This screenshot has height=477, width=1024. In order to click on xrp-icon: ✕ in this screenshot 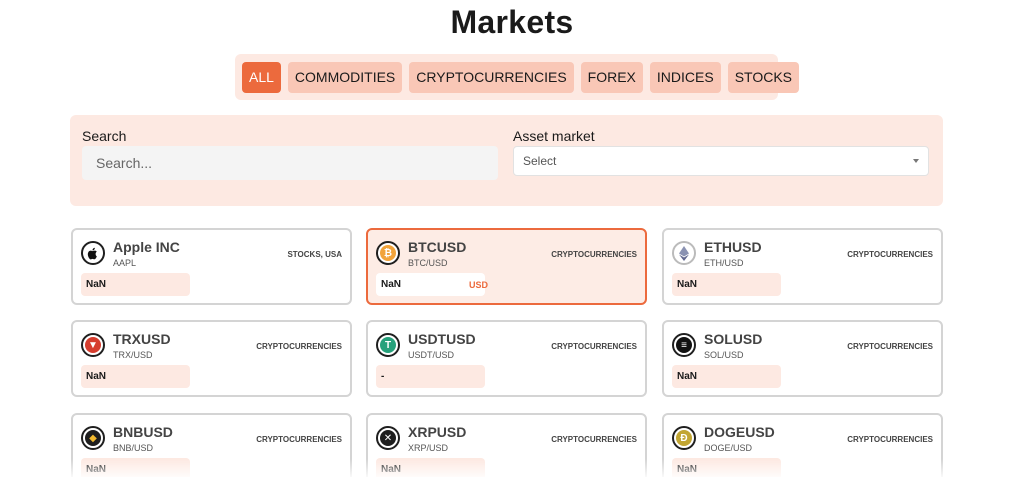, I will do `click(388, 438)`.